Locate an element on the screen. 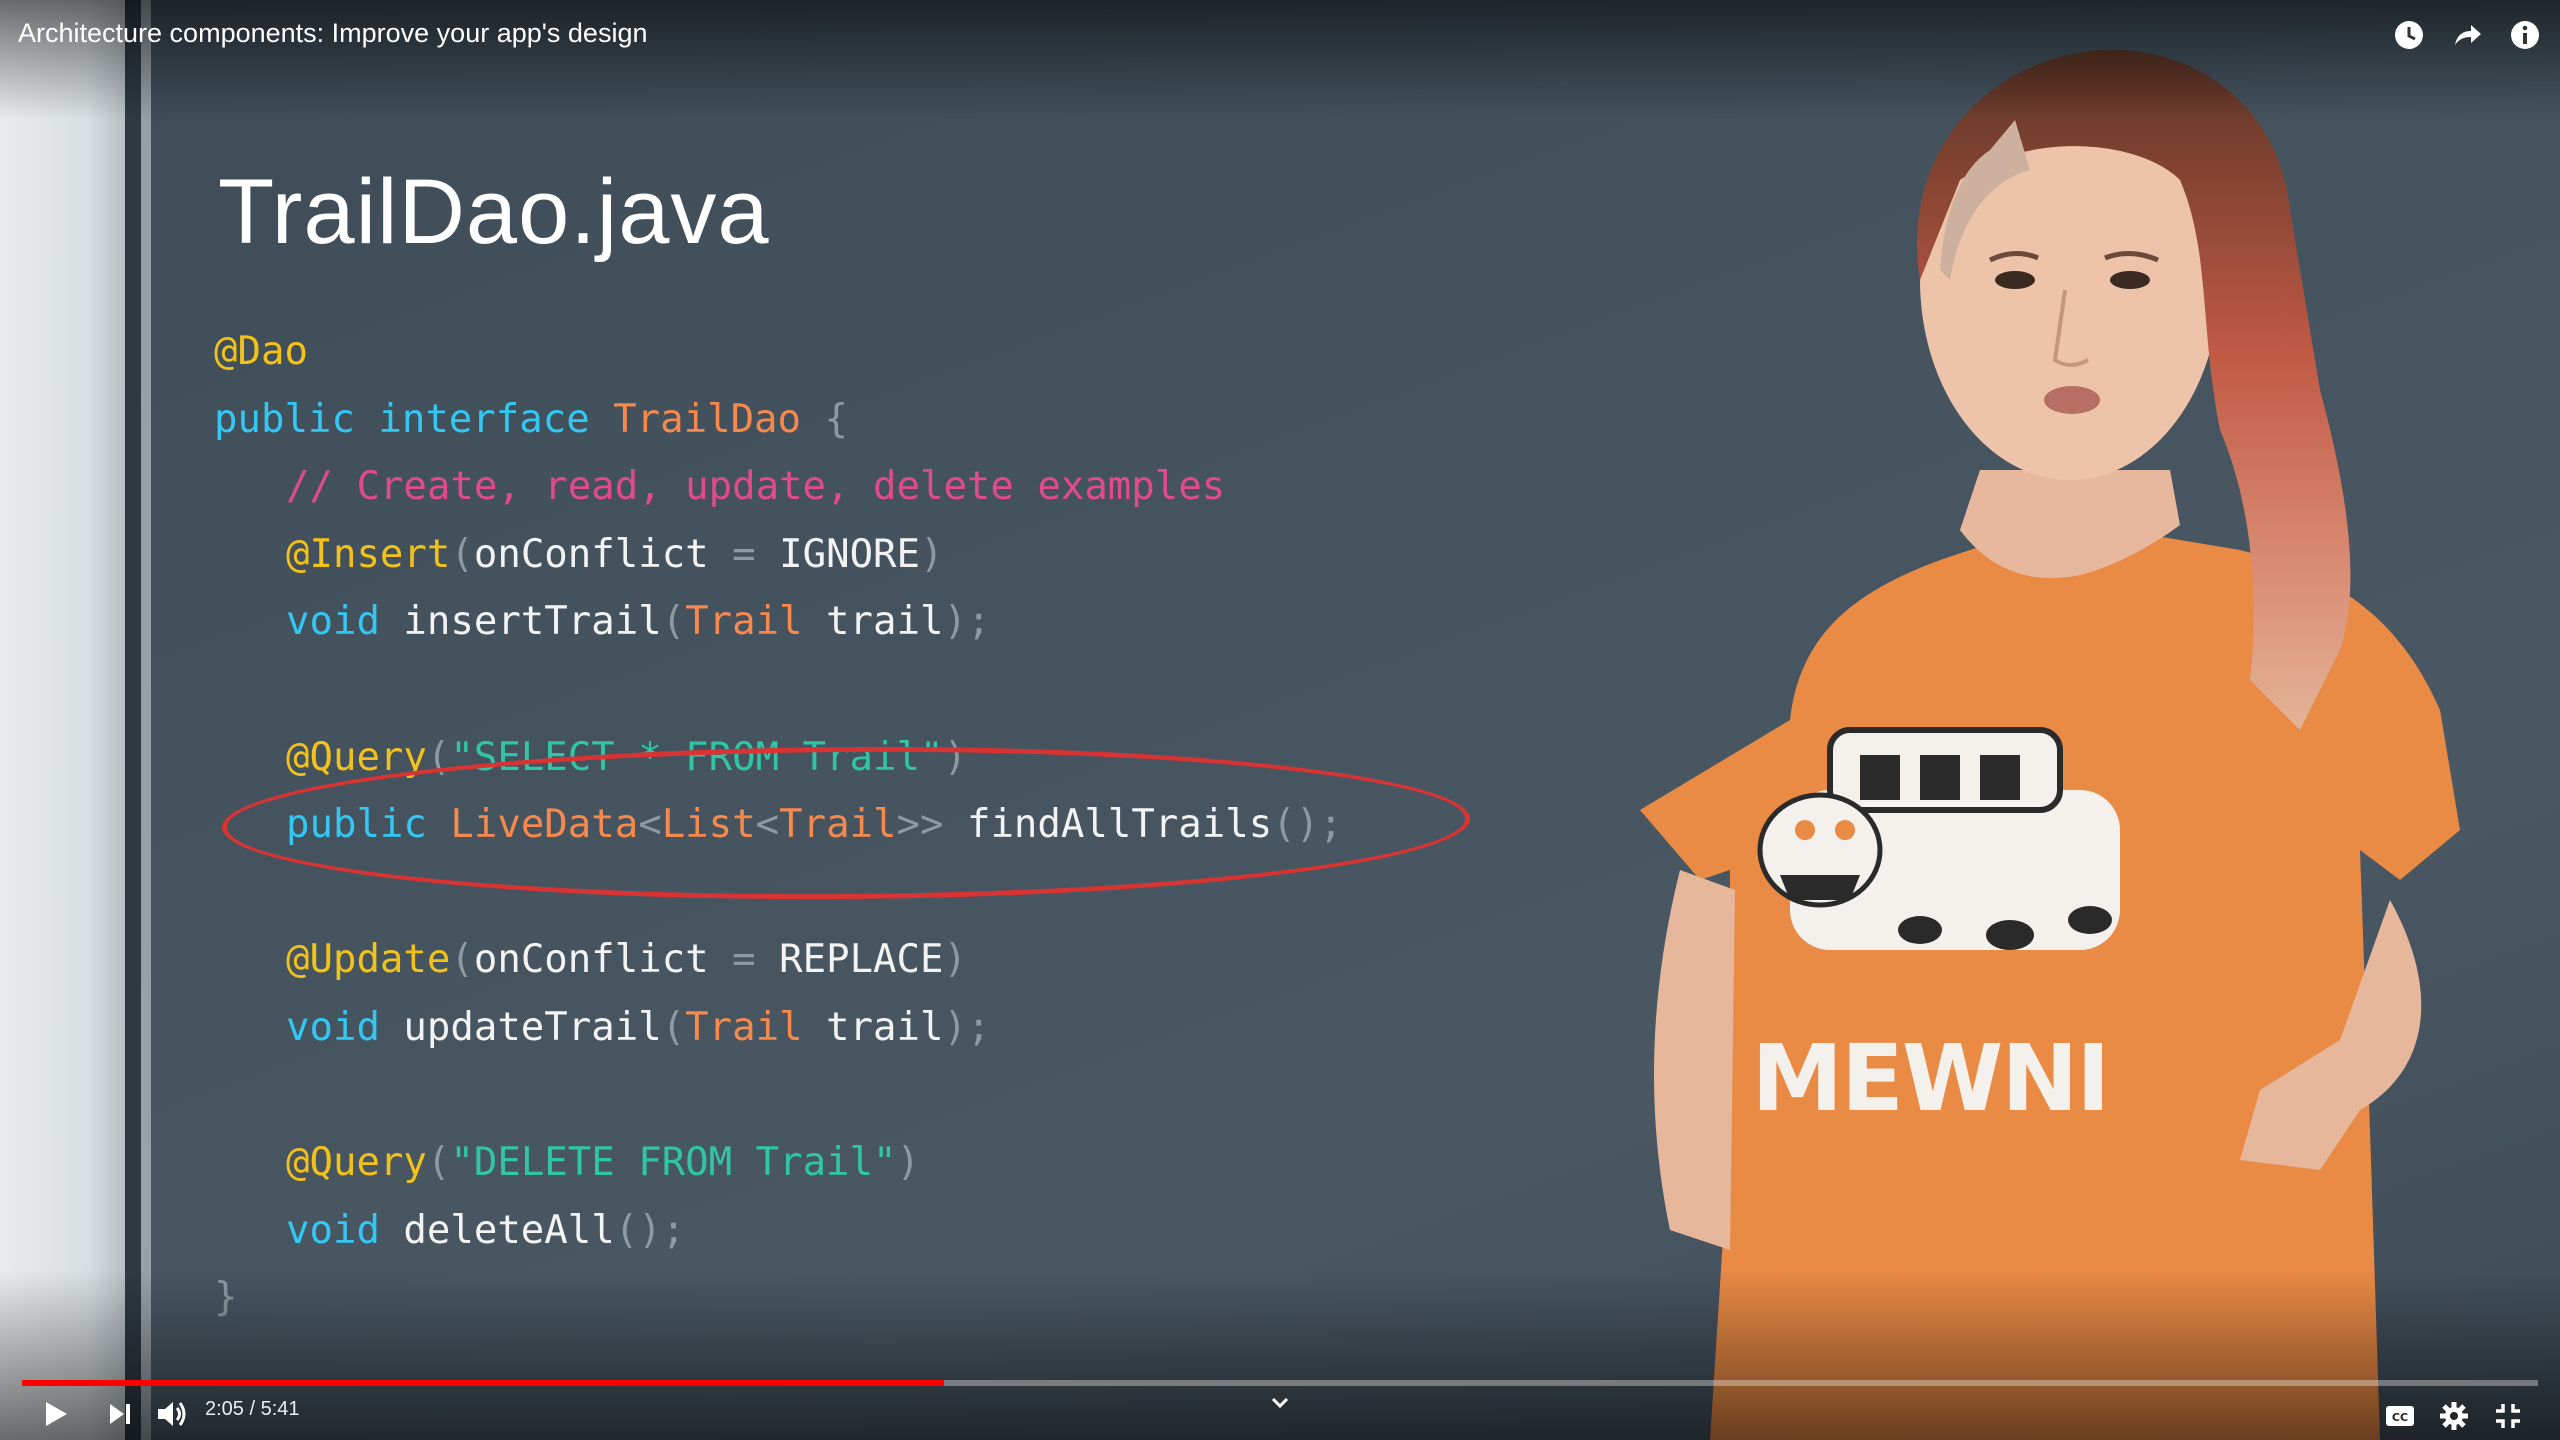  code-token: IGNORE is located at coordinates (850, 554).